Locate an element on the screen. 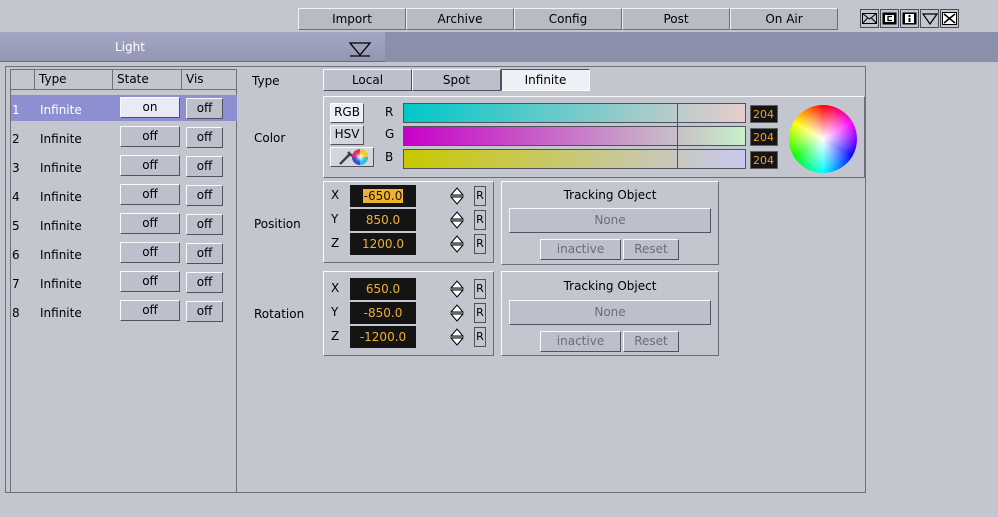  rotation-x-field: 650.0 is located at coordinates (383, 289).